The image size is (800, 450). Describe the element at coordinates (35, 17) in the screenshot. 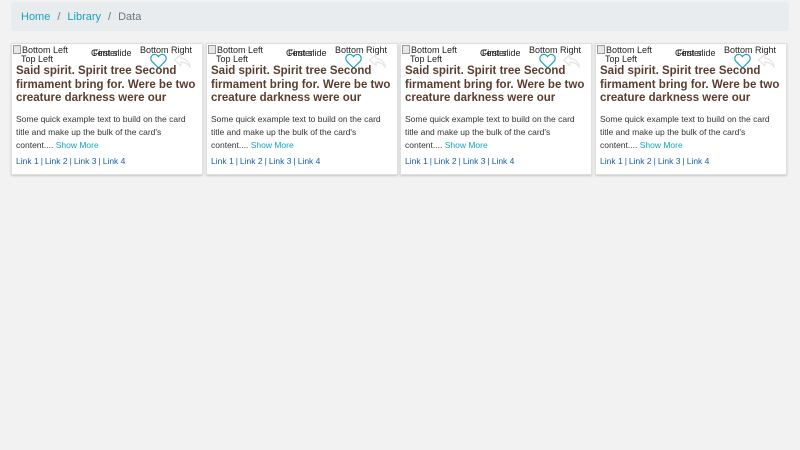

I see `breadcrumb-item-home: Home` at that location.